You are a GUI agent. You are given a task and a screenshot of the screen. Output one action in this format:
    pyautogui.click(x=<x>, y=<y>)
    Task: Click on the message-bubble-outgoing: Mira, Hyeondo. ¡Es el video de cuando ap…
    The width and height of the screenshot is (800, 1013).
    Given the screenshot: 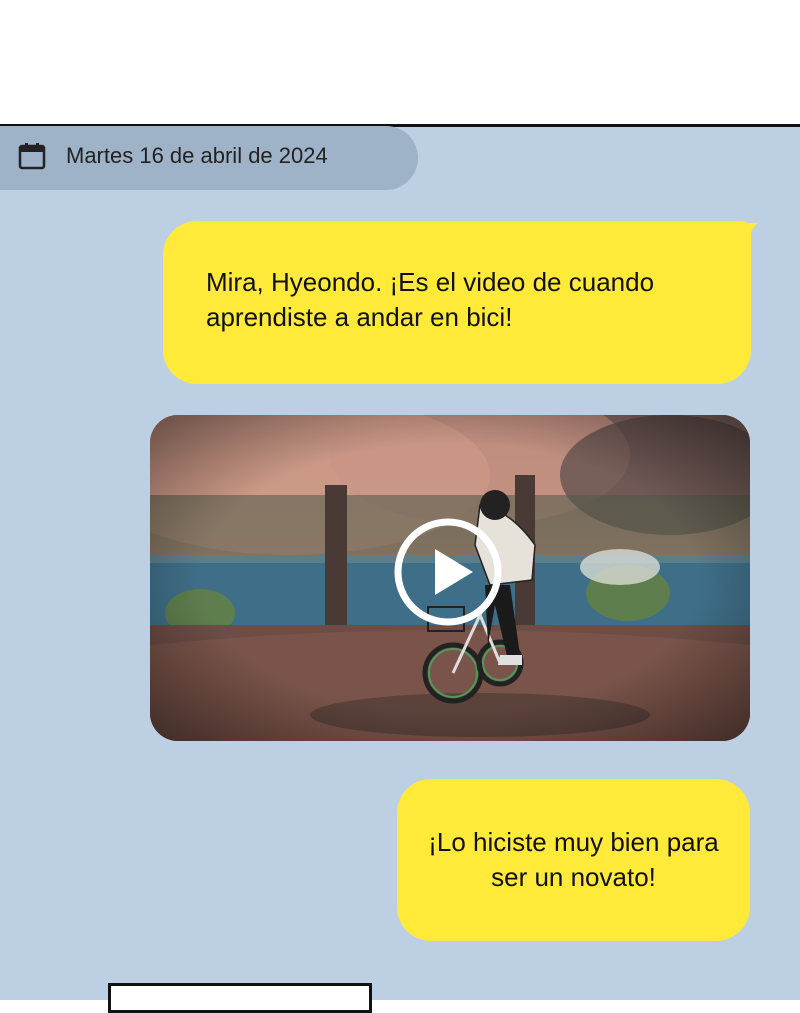 What is the action you would take?
    pyautogui.click(x=457, y=302)
    